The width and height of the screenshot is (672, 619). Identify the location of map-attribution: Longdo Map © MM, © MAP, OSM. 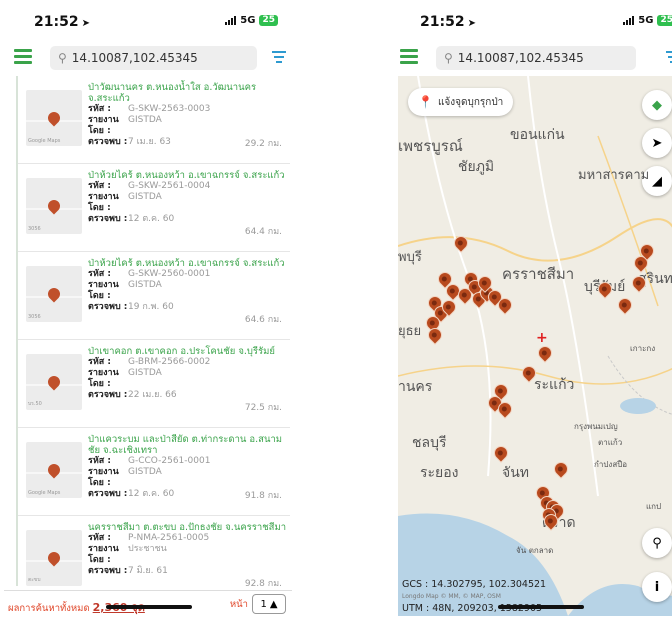
(451, 596).